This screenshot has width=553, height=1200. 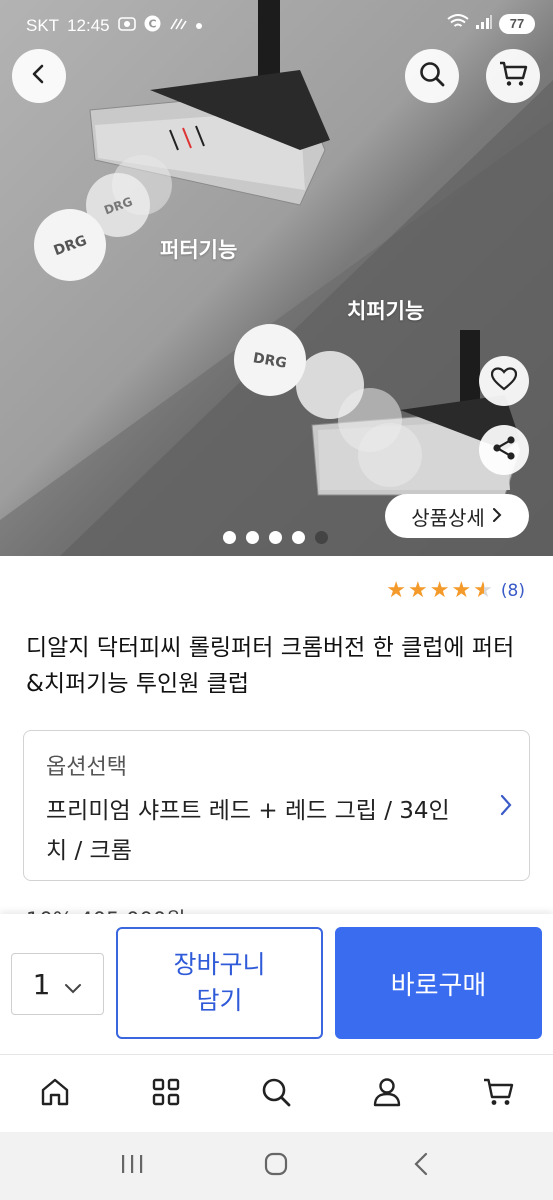 What do you see at coordinates (483, 590) in the screenshot?
I see `star-half-icon: ★` at bounding box center [483, 590].